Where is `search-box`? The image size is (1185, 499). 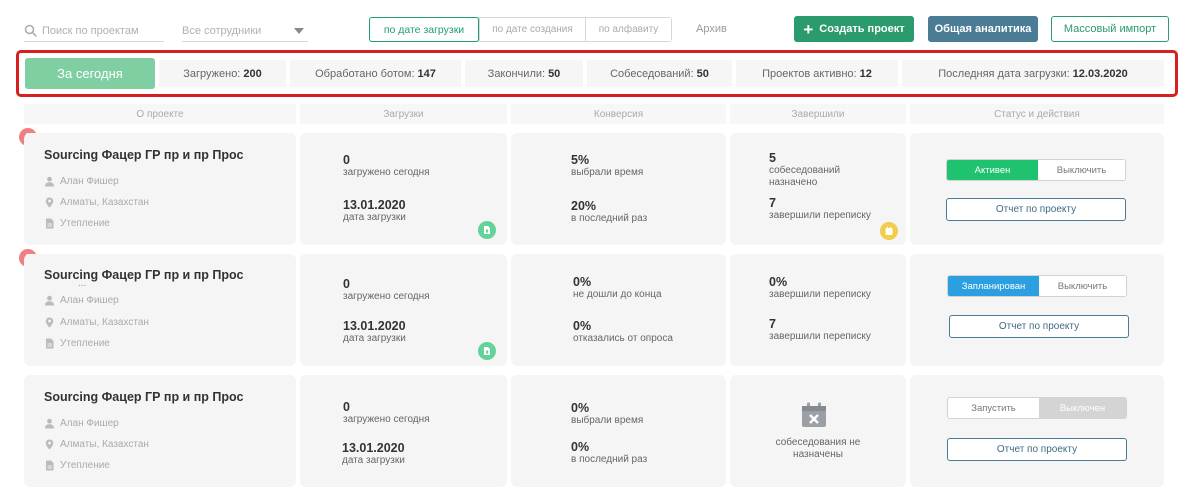 search-box is located at coordinates (94, 31).